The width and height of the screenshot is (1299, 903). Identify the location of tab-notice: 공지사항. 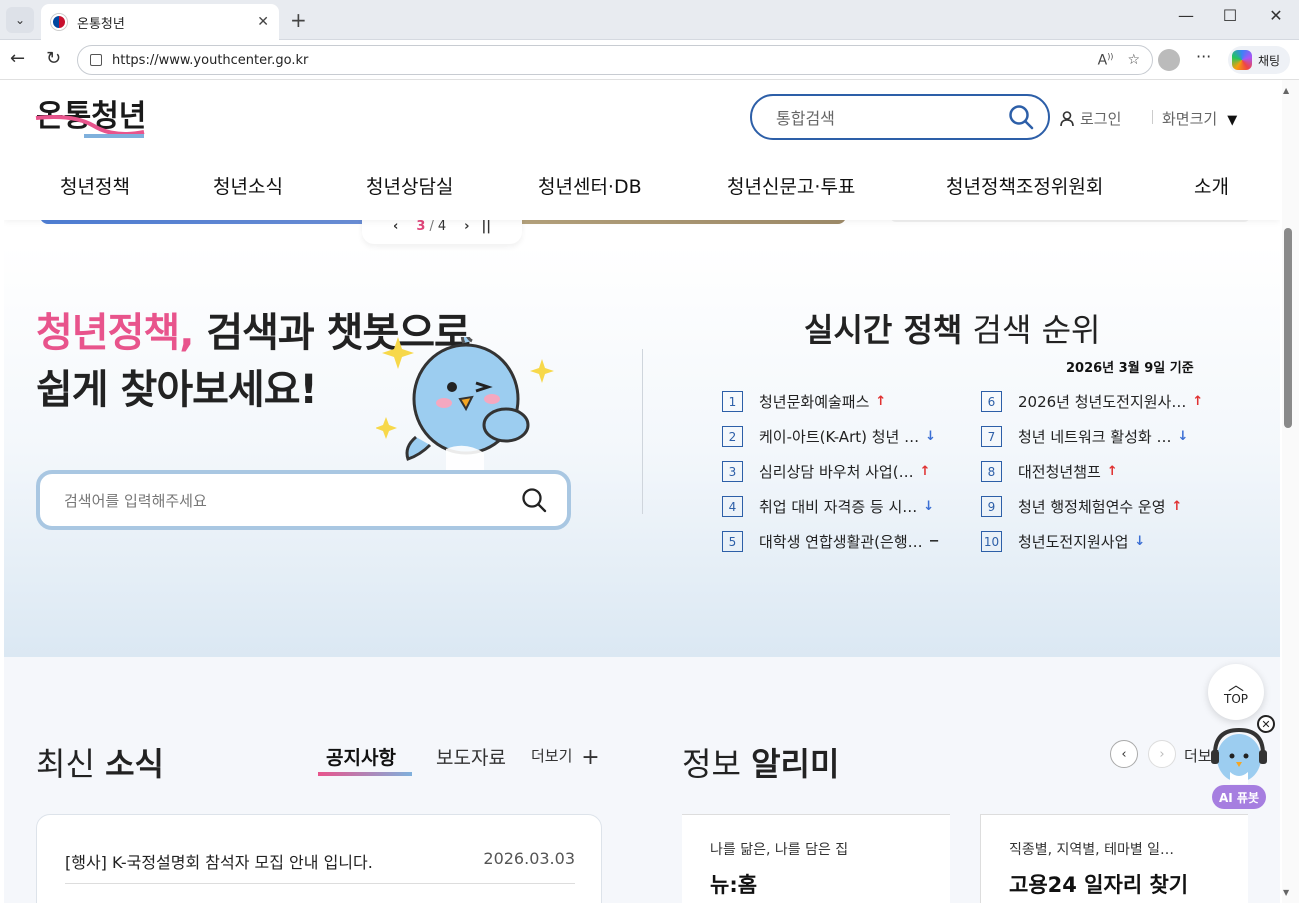
(361, 756).